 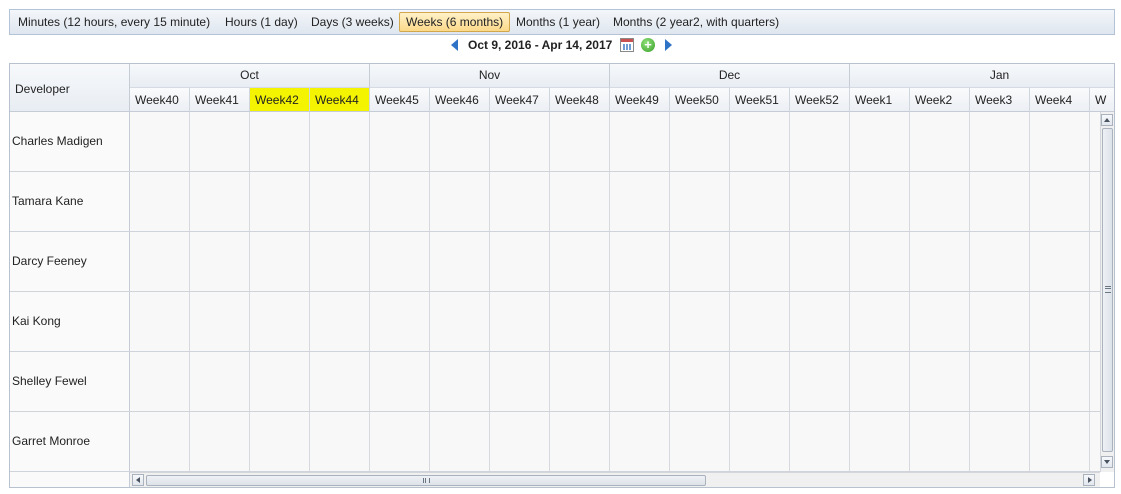 I want to click on vertical-scroll-thumb, so click(x=1107, y=290).